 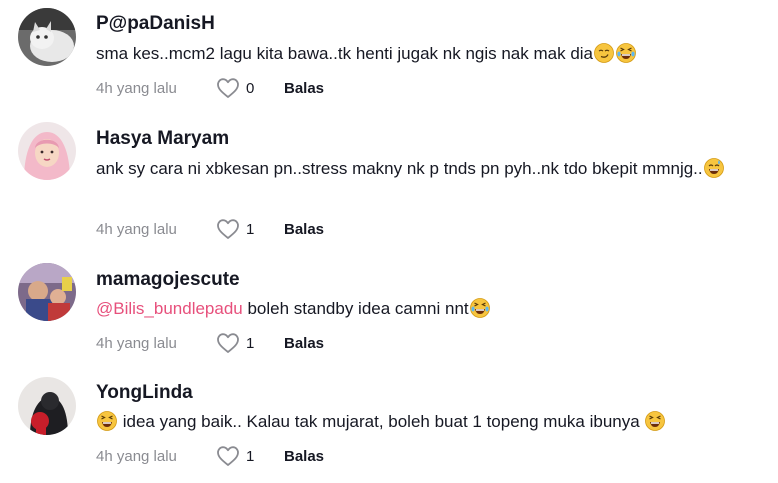 What do you see at coordinates (162, 139) in the screenshot?
I see `username: Hasya Maryam` at bounding box center [162, 139].